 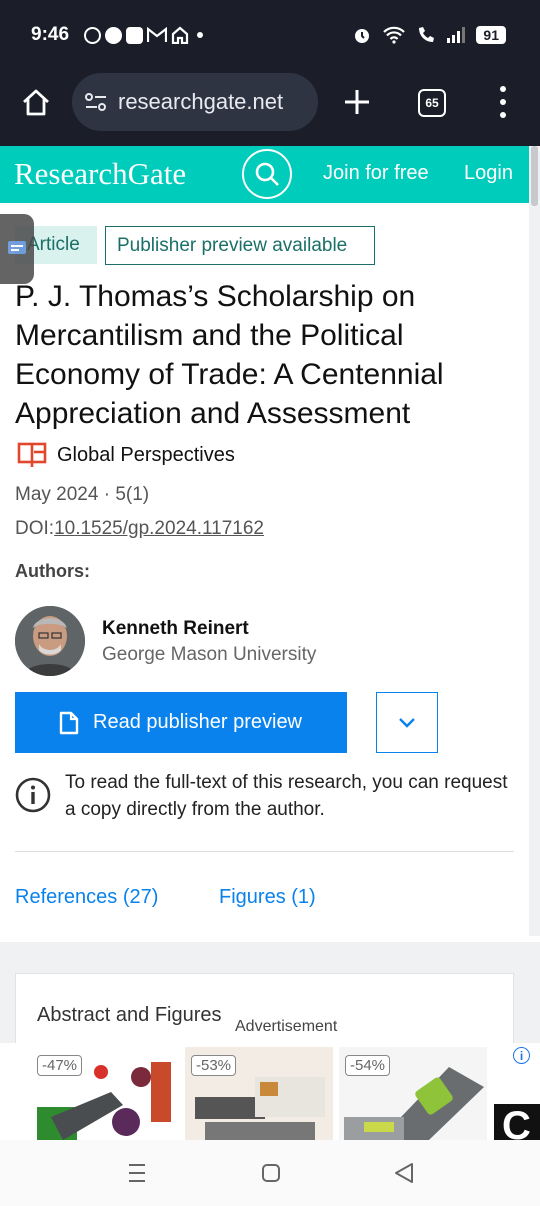 I want to click on author-institution: George Mason University, so click(x=209, y=654).